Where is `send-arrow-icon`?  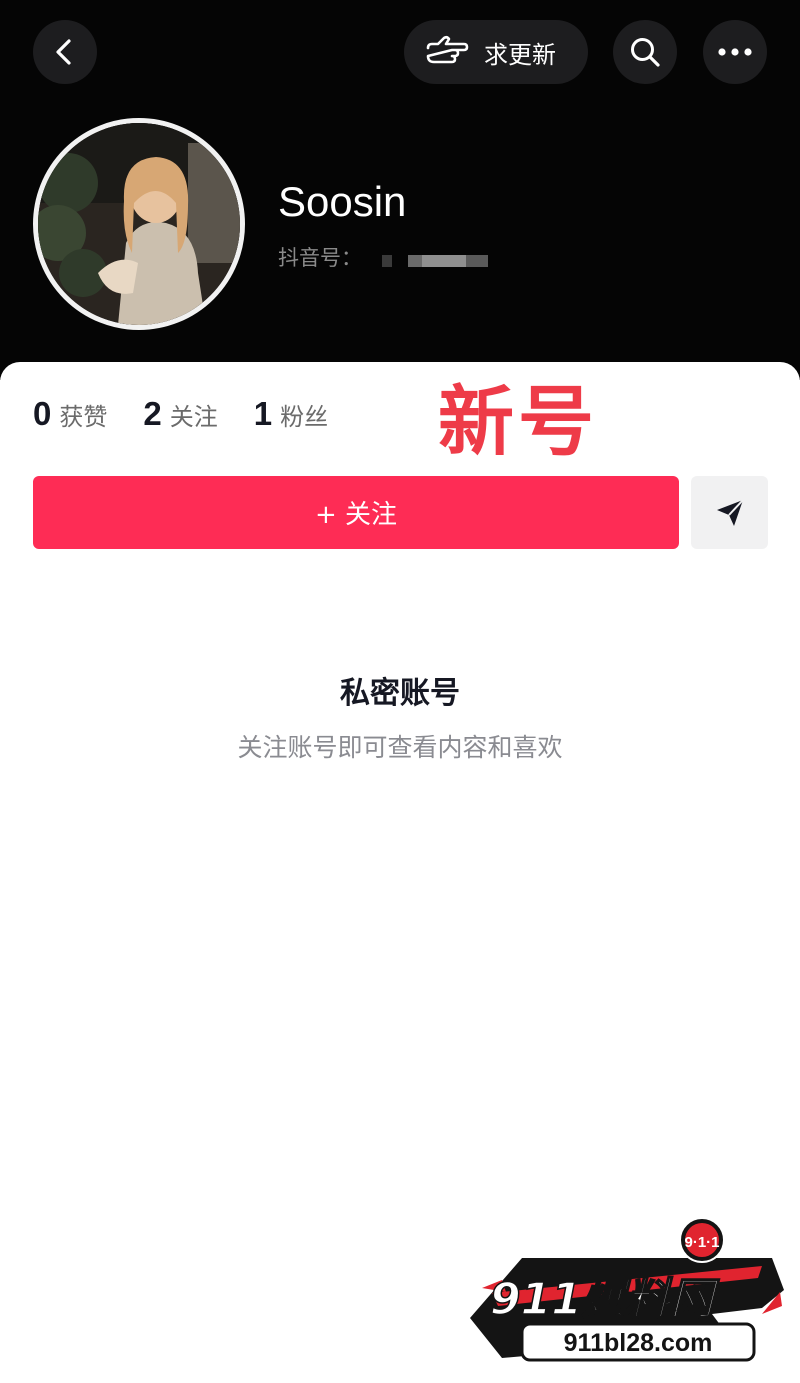 send-arrow-icon is located at coordinates (730, 512).